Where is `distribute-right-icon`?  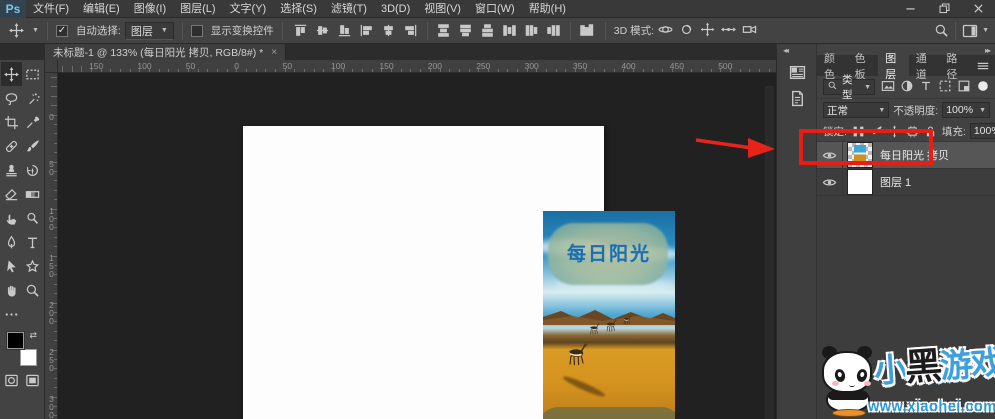
distribute-right-icon is located at coordinates (554, 31).